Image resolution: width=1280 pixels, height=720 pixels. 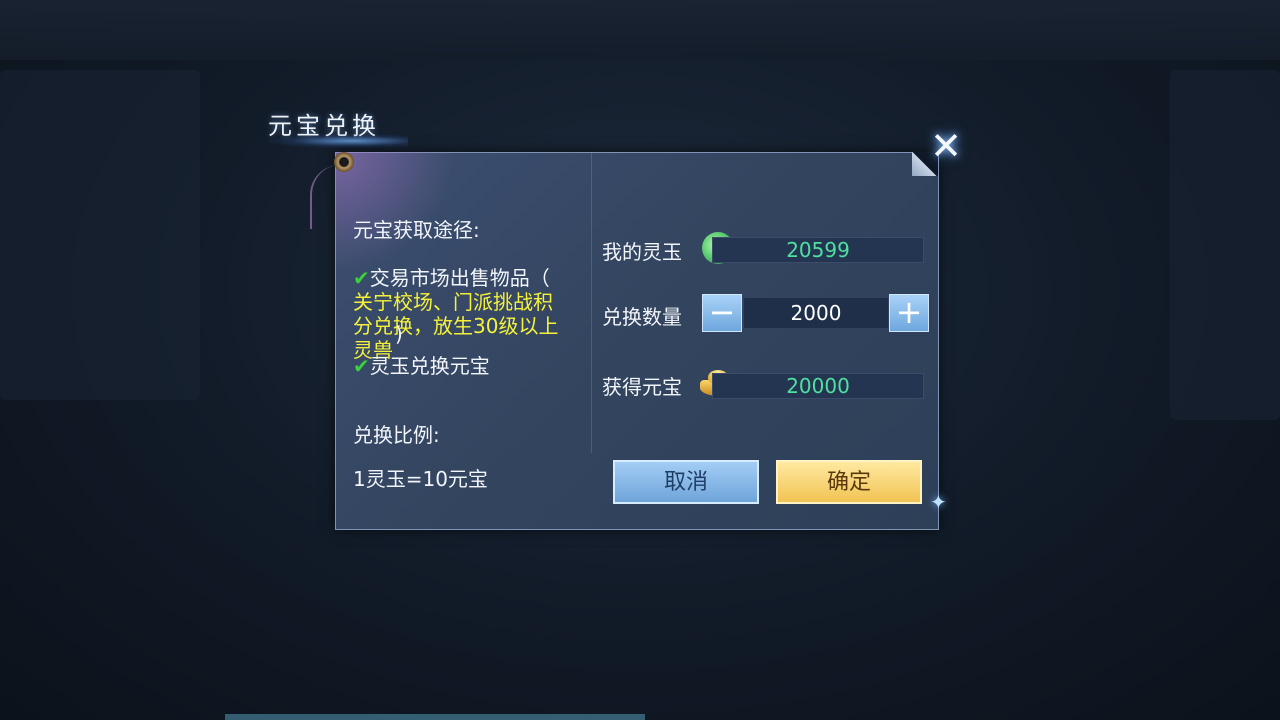 I want to click on obtain-ingot-label: 获得元宝, so click(x=642, y=387).